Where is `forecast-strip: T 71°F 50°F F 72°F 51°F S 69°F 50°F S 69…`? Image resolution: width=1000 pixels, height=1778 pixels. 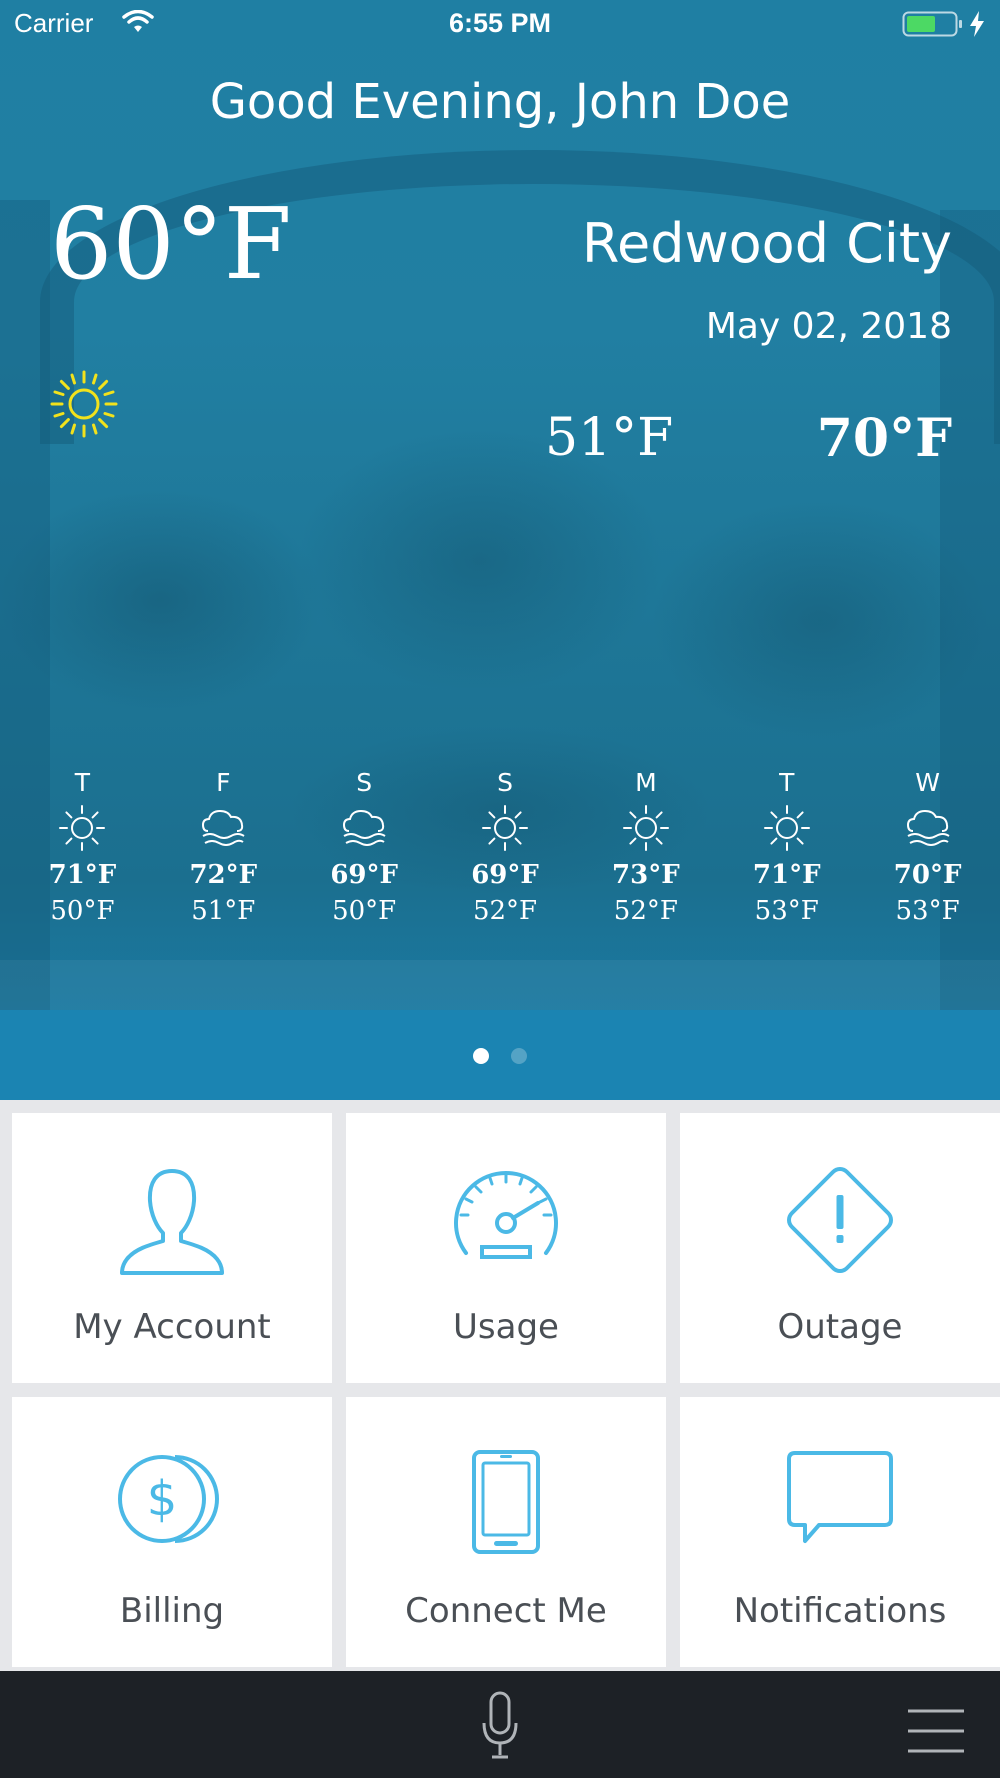 forecast-strip: T 71°F 50°F F 72°F 51°F S 69°F 50°F S 69… is located at coordinates (505, 851).